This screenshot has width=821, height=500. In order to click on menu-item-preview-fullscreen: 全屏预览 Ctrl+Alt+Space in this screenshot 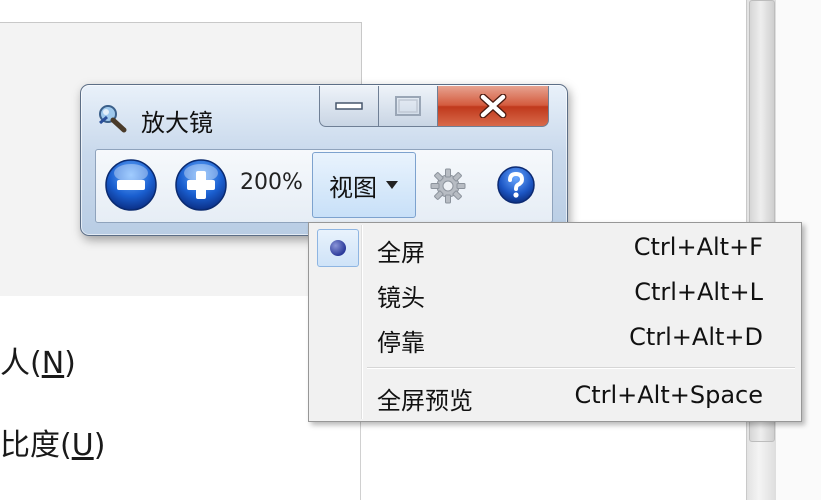, I will do `click(555, 395)`.